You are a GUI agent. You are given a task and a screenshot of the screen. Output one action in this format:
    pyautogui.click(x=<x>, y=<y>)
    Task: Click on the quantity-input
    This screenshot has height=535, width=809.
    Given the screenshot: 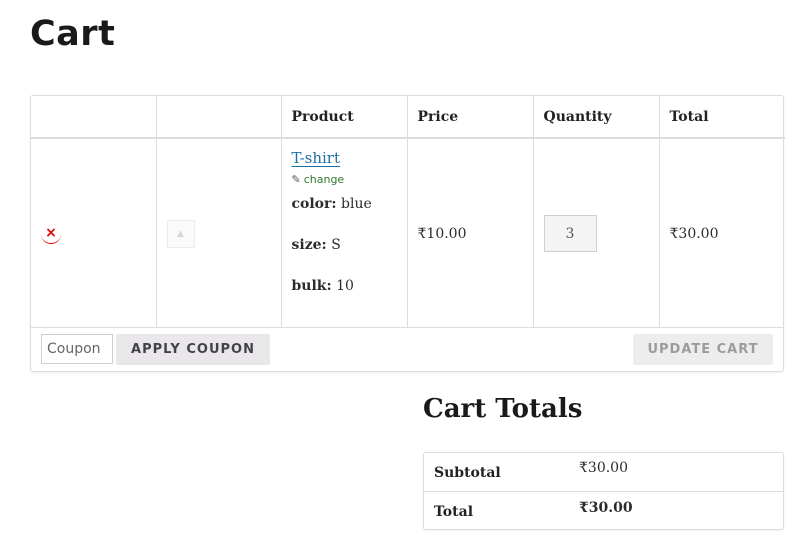 What is the action you would take?
    pyautogui.click(x=570, y=233)
    